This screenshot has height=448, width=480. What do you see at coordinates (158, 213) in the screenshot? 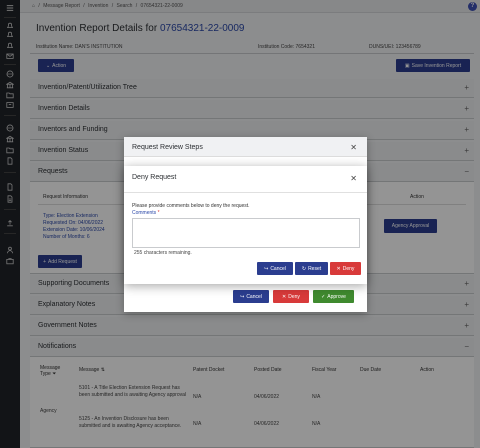
I see `required-marker: *` at bounding box center [158, 213].